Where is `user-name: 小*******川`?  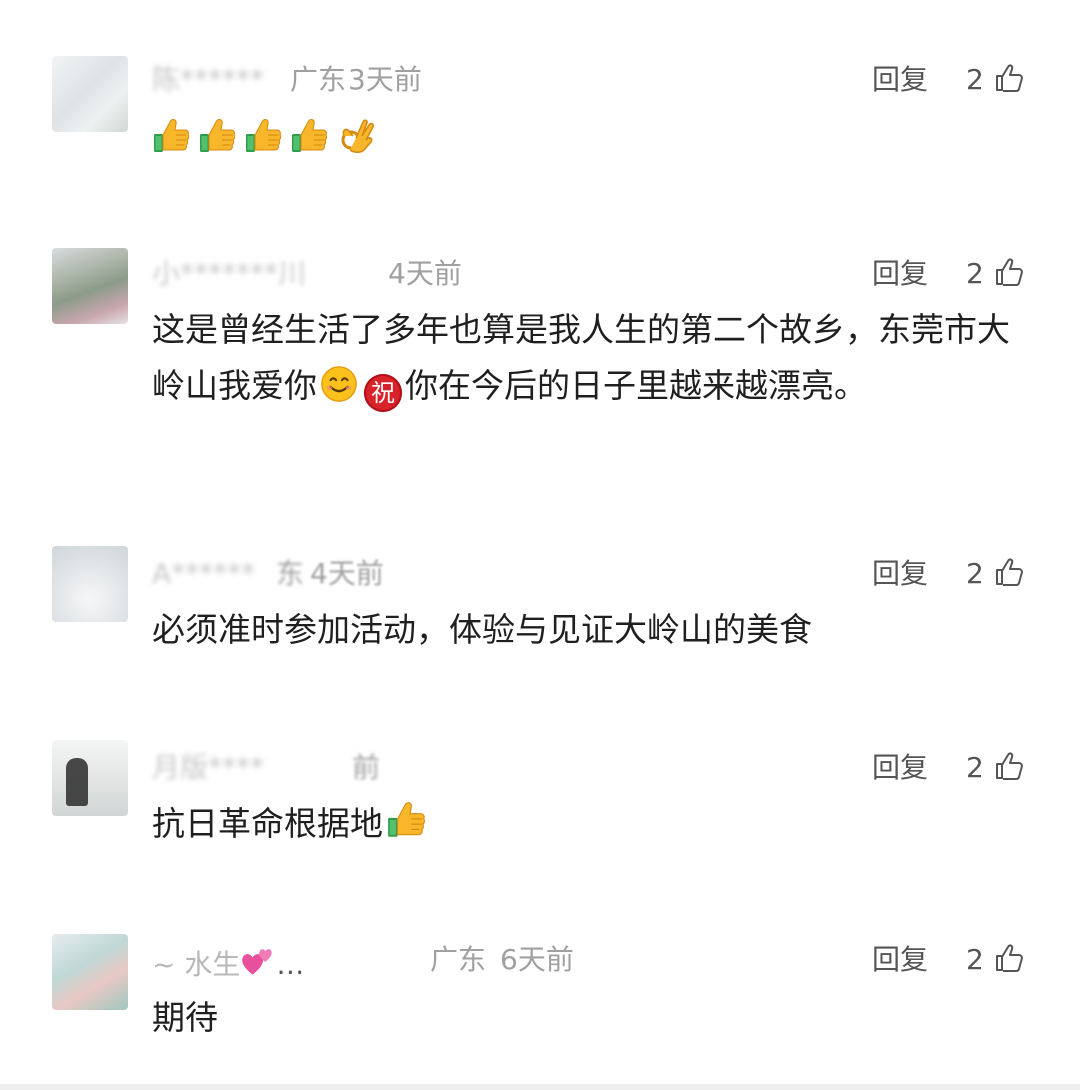
user-name: 小*******川 is located at coordinates (229, 274).